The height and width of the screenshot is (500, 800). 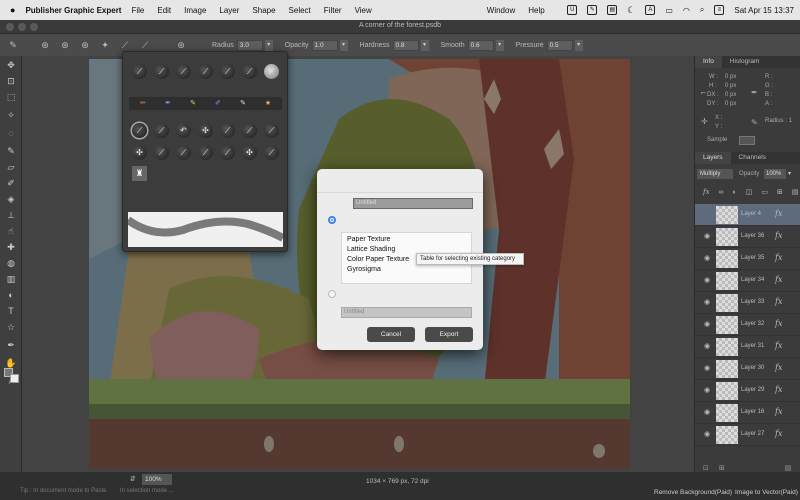 I want to click on search-icon: ⌕, so click(x=702, y=10).